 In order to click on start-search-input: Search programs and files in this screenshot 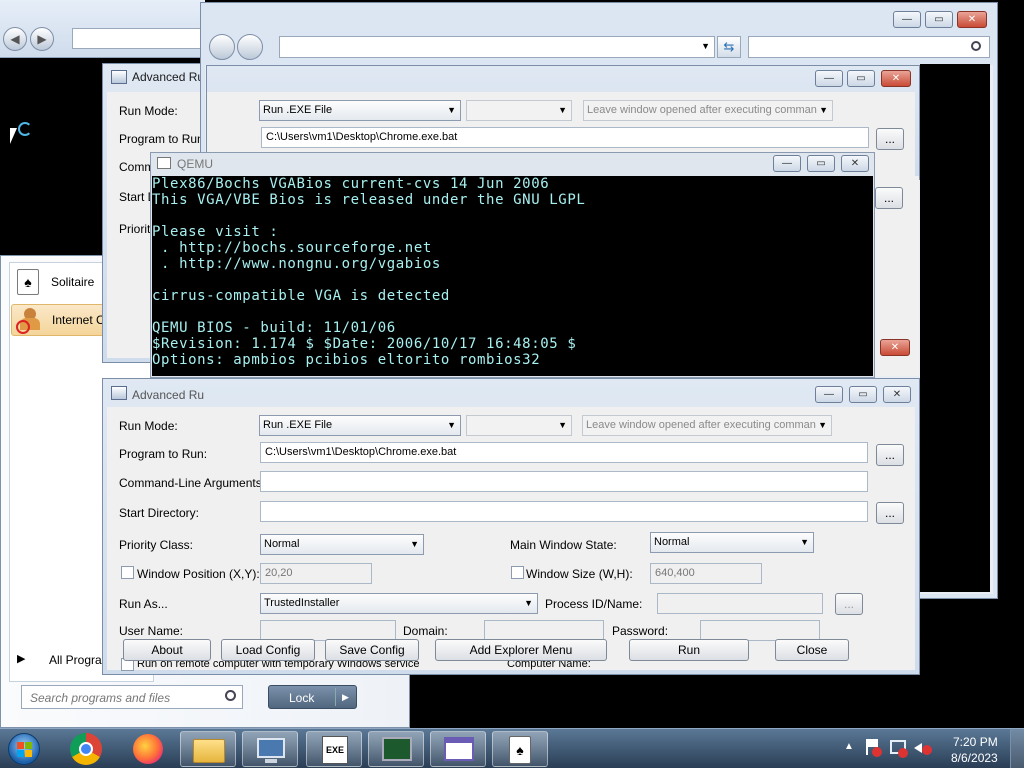, I will do `click(132, 697)`.